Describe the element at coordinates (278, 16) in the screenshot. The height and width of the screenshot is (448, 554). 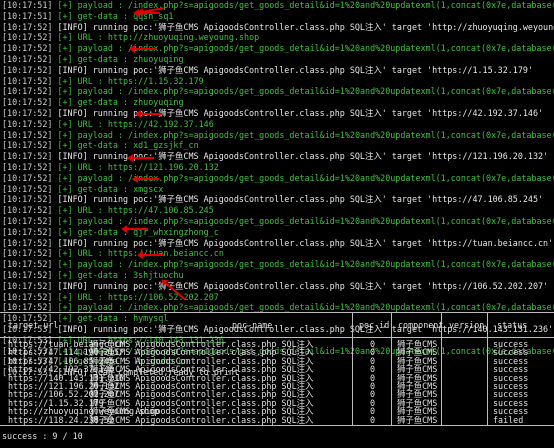
I see `log-line: [10:17:51] [+] get-data : qqsh_sq1` at that location.